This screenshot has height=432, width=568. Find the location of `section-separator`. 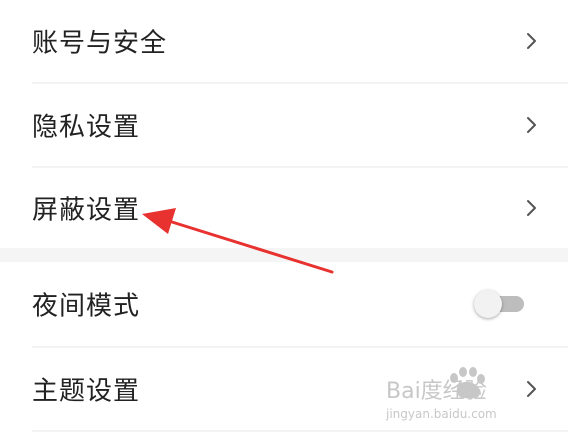

section-separator is located at coordinates (284, 255).